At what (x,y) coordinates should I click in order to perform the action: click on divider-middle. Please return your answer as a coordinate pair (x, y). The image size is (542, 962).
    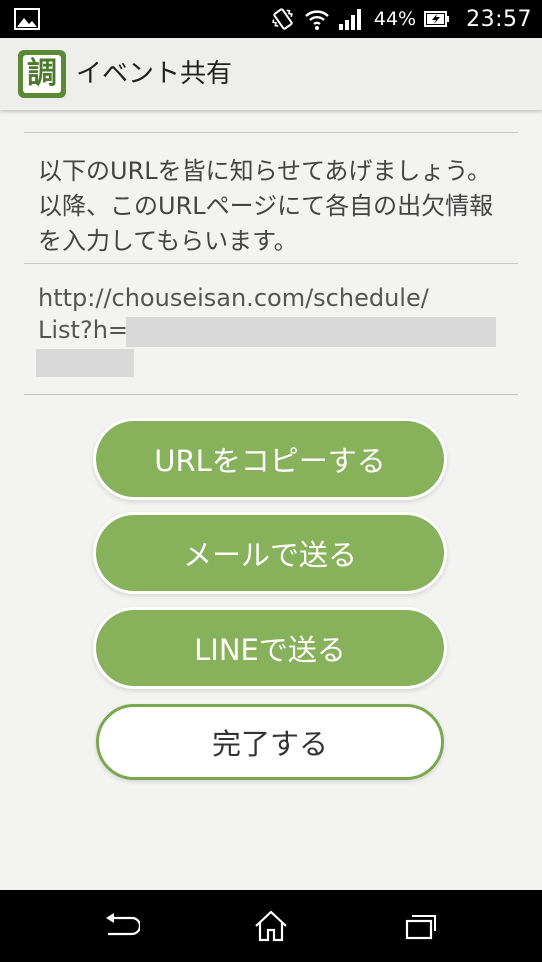
    Looking at the image, I should click on (271, 263).